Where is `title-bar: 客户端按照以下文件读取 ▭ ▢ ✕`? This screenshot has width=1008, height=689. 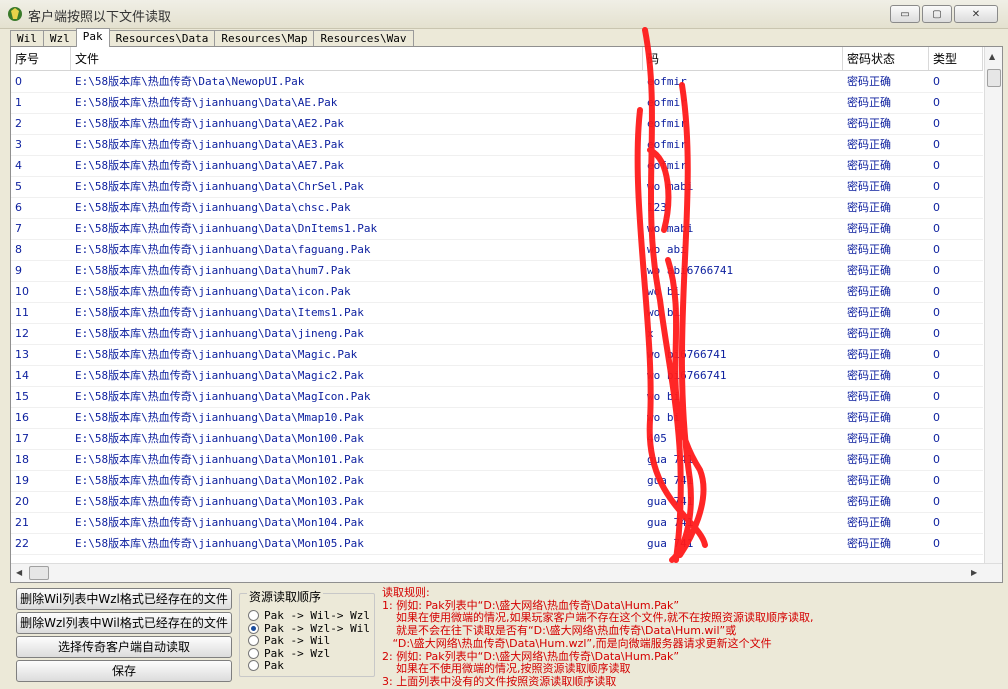
title-bar: 客户端按照以下文件读取 ▭ ▢ ✕ is located at coordinates (504, 14).